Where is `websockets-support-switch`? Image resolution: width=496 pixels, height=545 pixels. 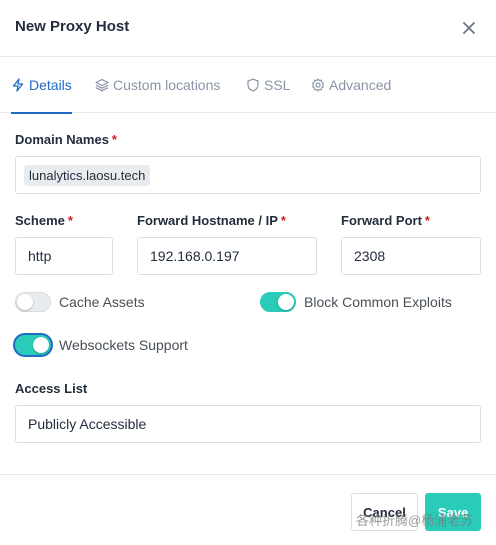 websockets-support-switch is located at coordinates (33, 345).